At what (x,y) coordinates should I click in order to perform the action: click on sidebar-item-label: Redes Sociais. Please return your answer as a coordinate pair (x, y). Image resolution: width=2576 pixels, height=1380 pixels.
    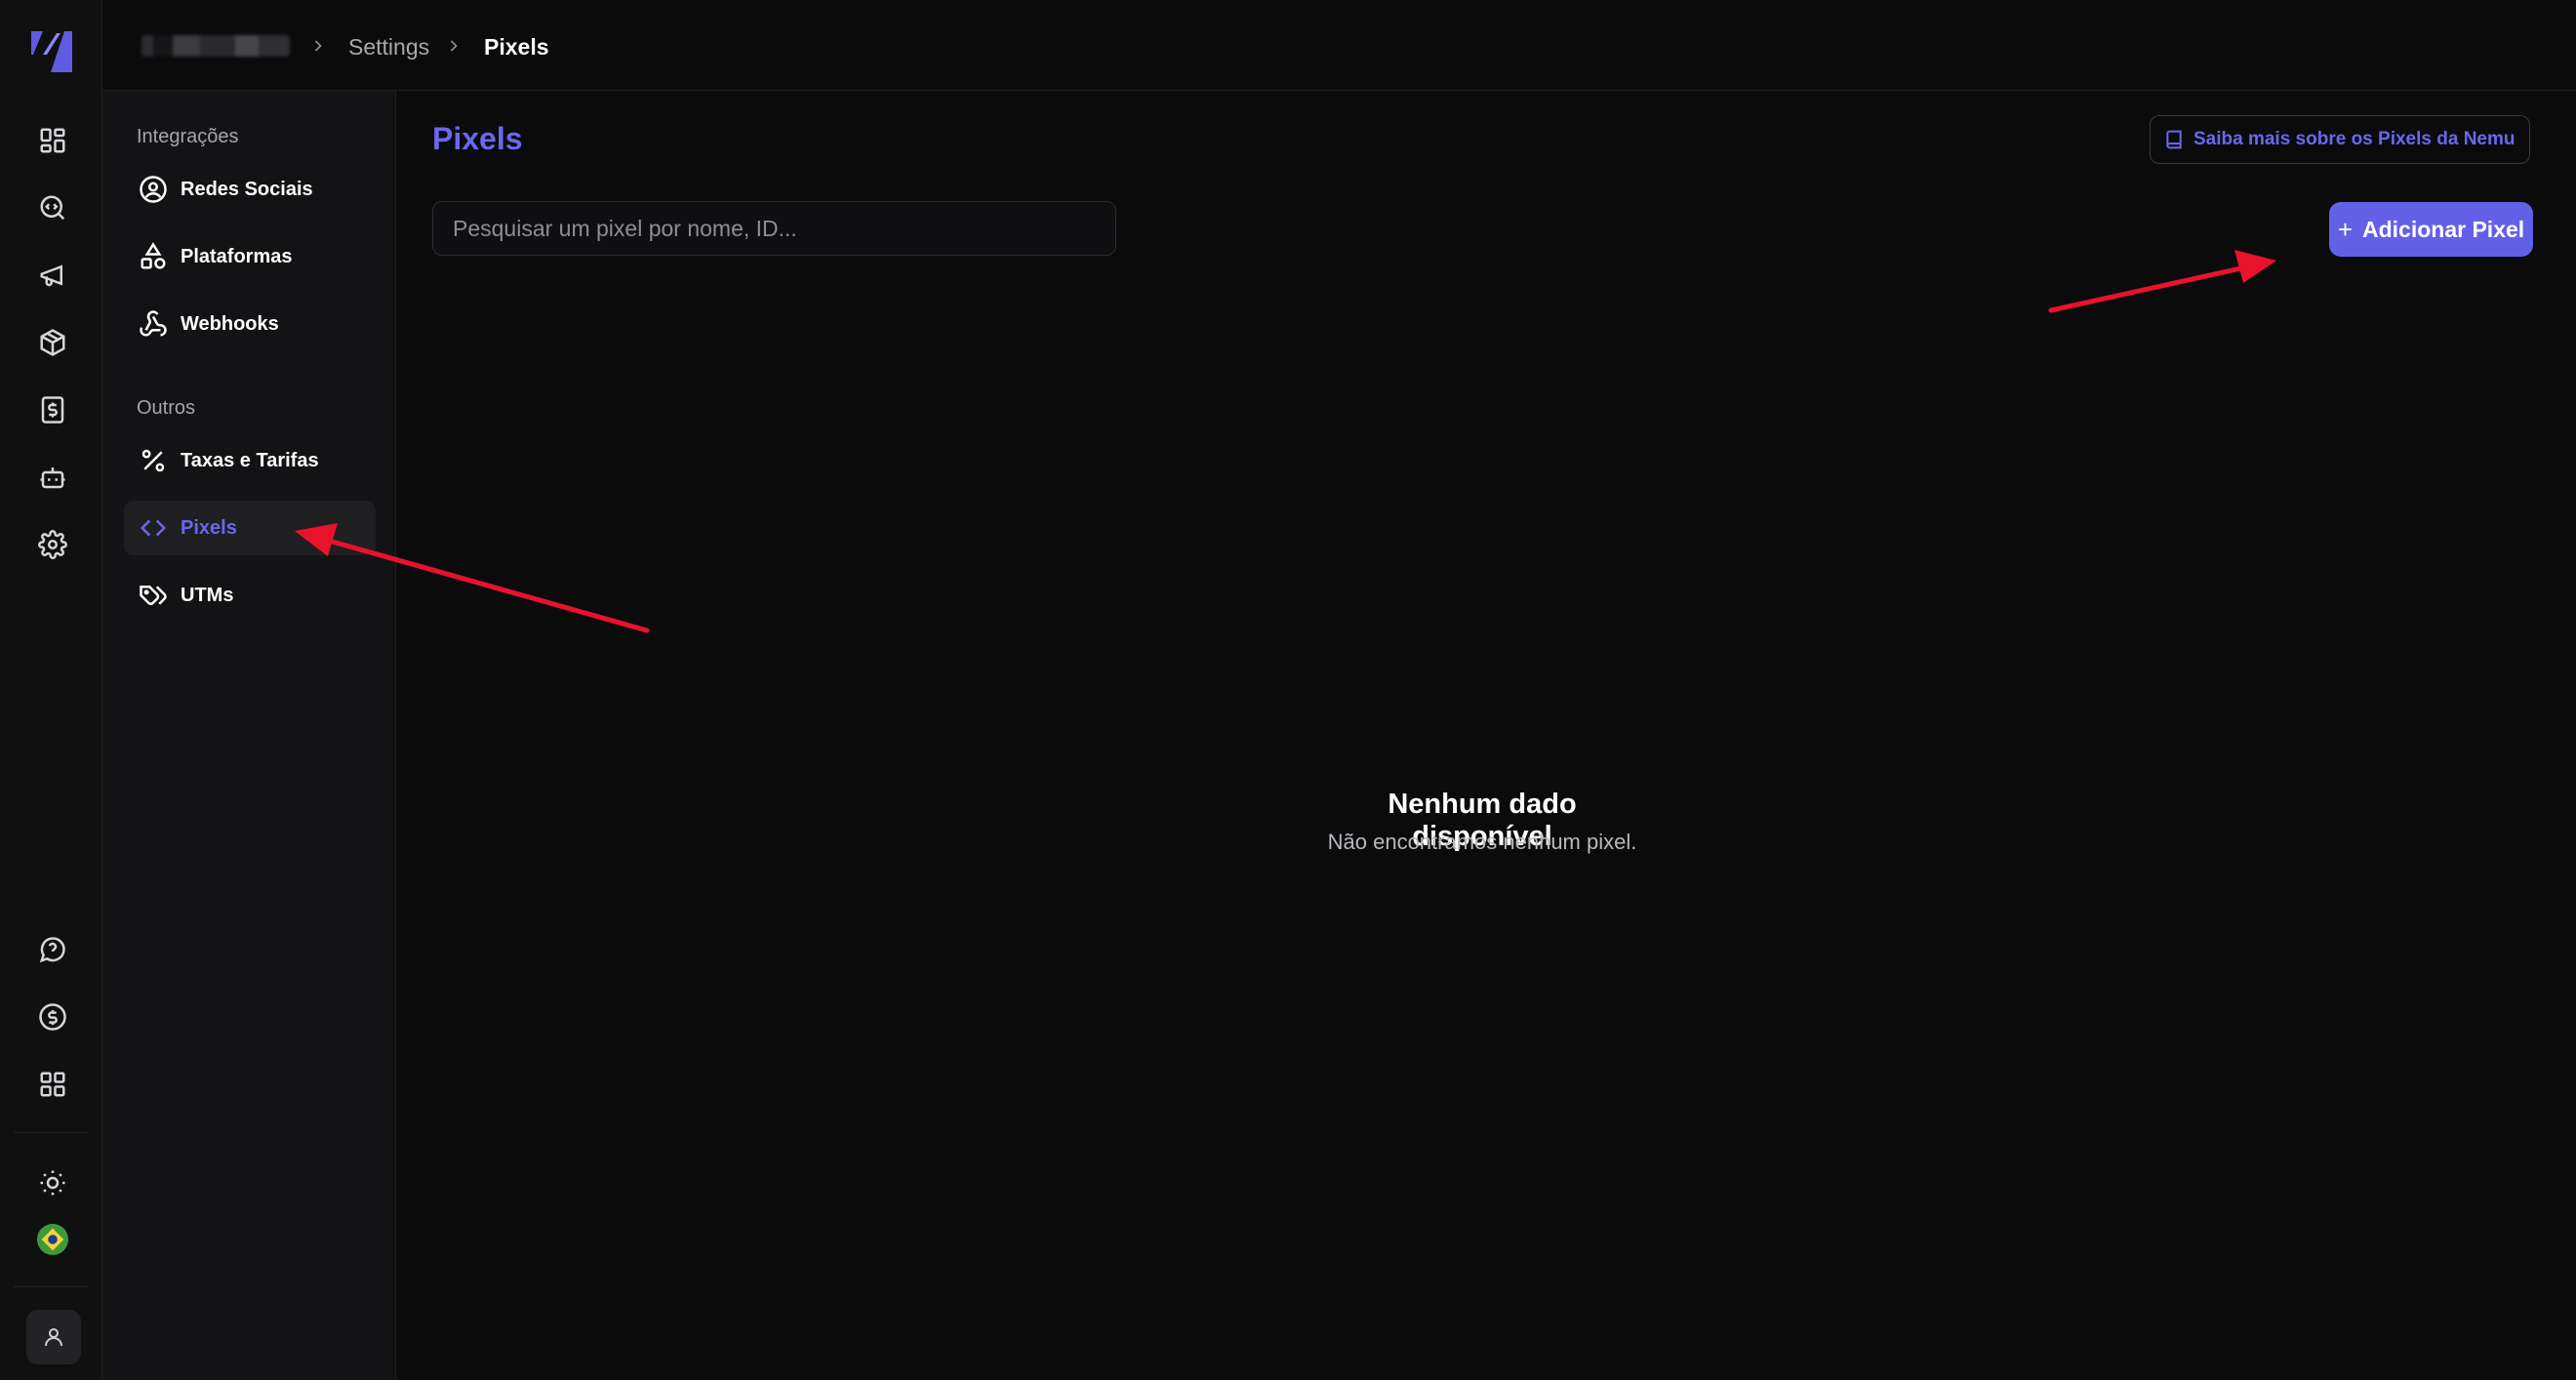
    Looking at the image, I should click on (247, 189).